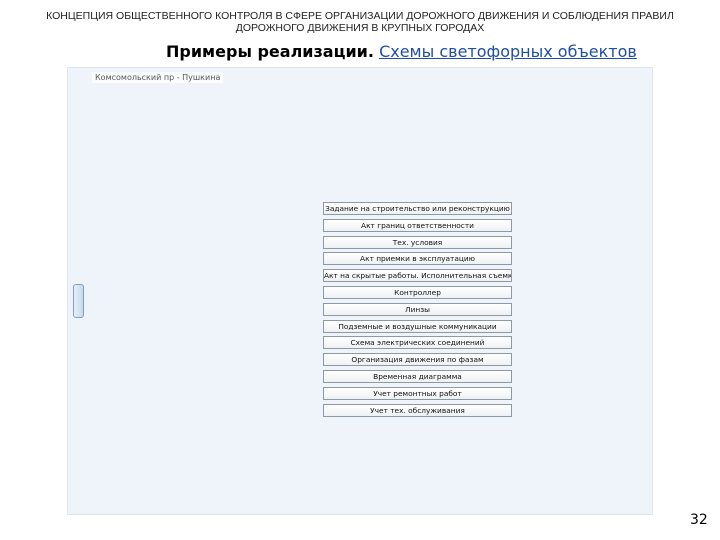 This screenshot has height=540, width=720. What do you see at coordinates (417, 393) in the screenshot?
I see `repair-log-button: Учет ремонтных работ` at bounding box center [417, 393].